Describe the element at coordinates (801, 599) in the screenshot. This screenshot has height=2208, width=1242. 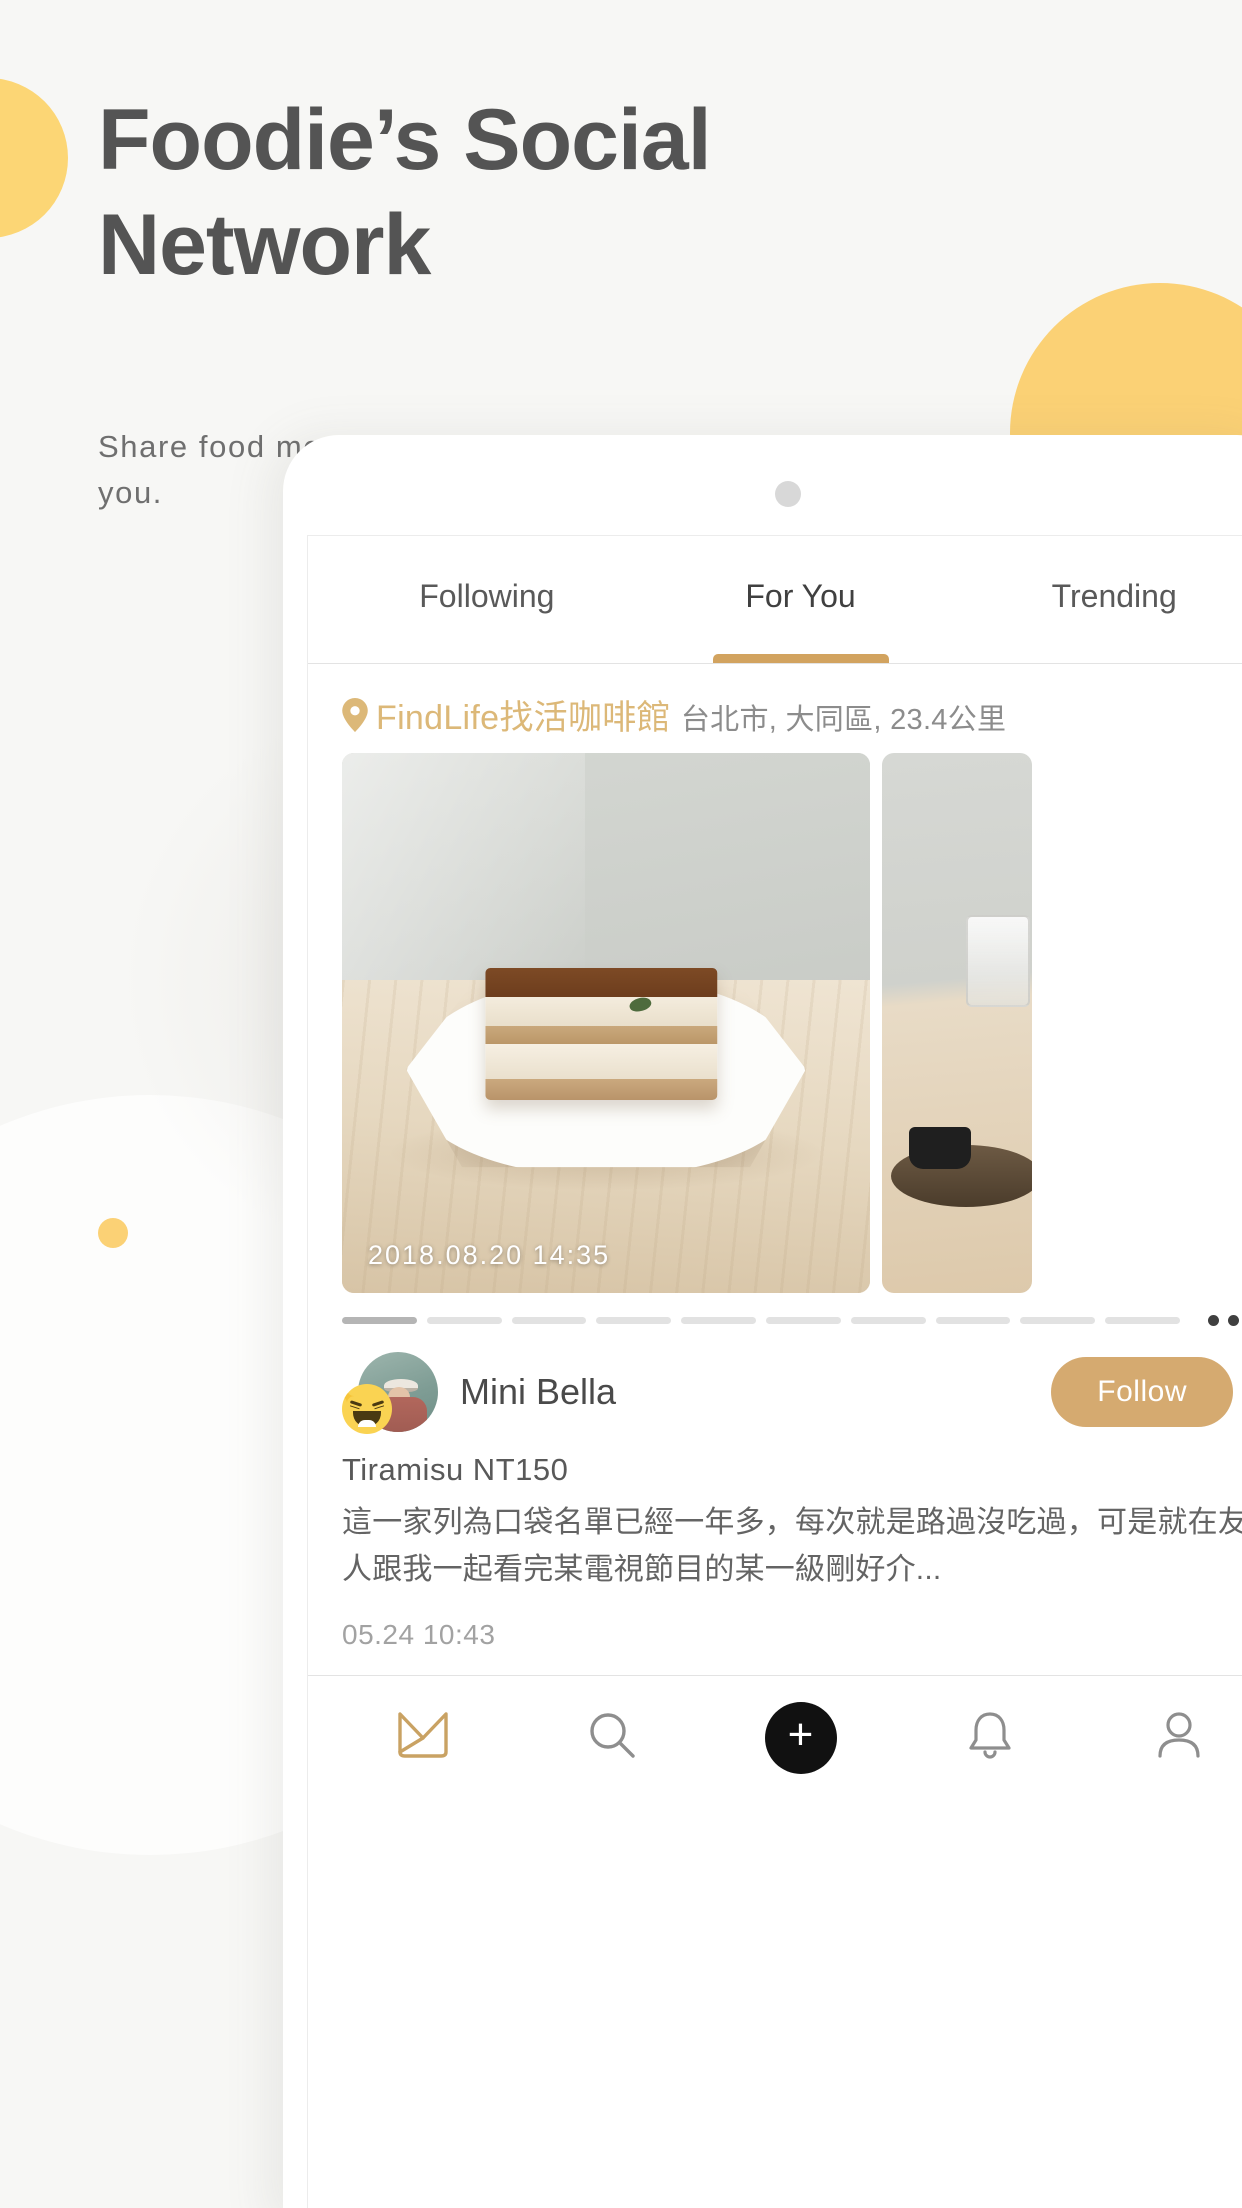
I see `tab-for-you: For You` at that location.